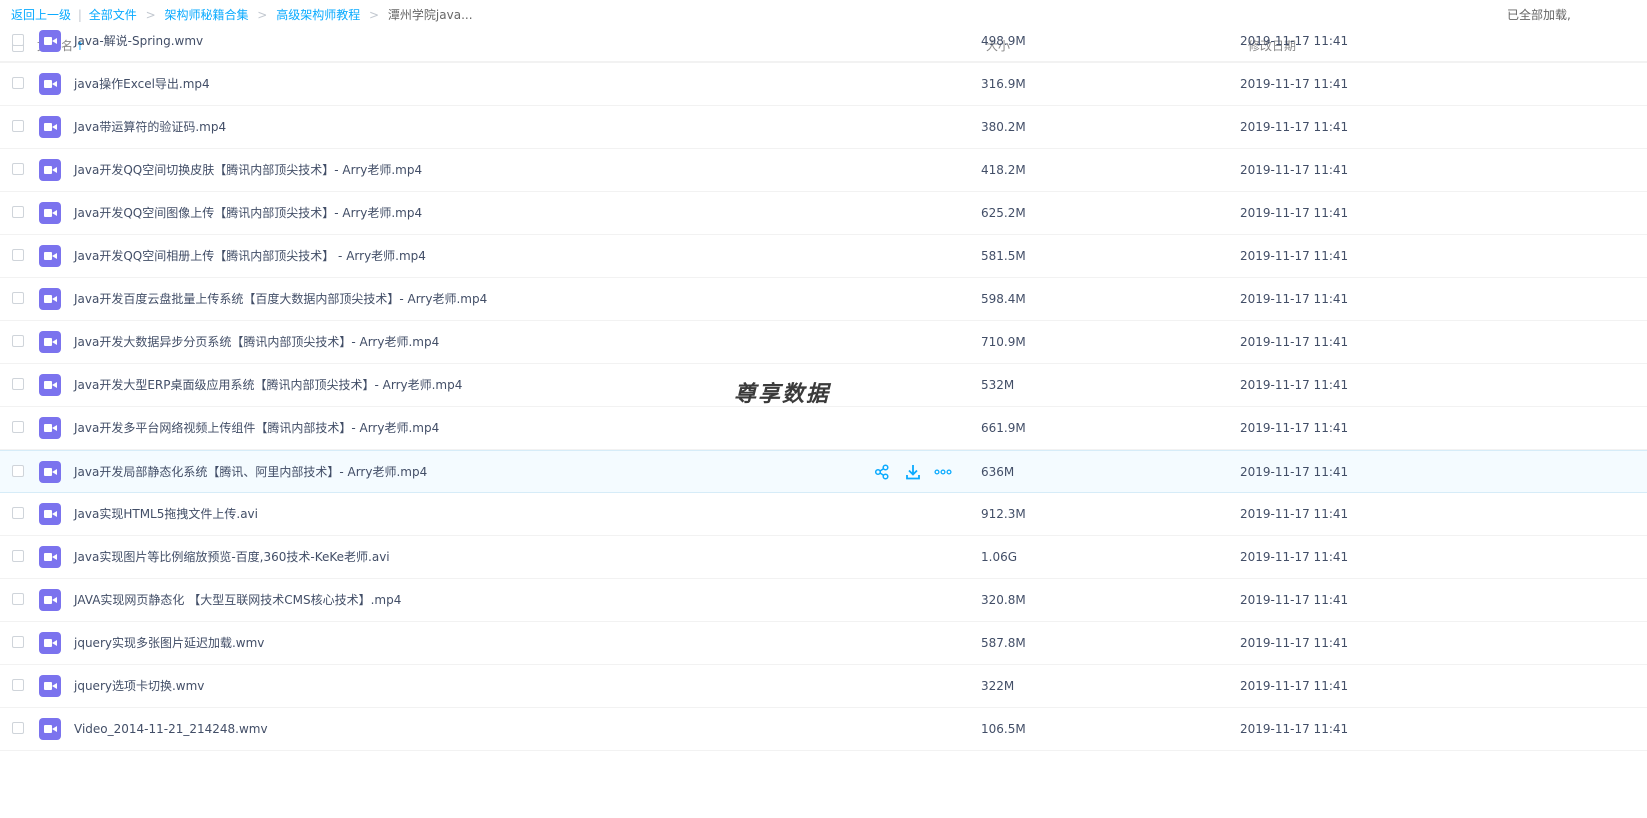 This screenshot has height=818, width=1647. Describe the element at coordinates (139, 686) in the screenshot. I see `file-name: jquery选项卡切换.wmv` at that location.